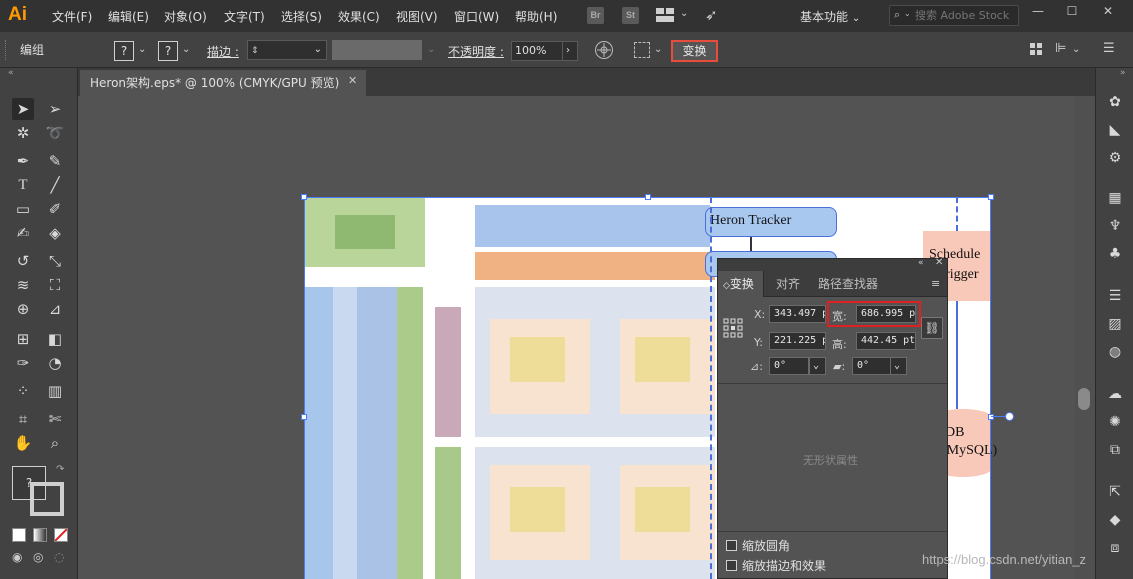 Image resolution: width=1133 pixels, height=579 pixels. I want to click on mesh-tool-icon: ⊞, so click(23, 339).